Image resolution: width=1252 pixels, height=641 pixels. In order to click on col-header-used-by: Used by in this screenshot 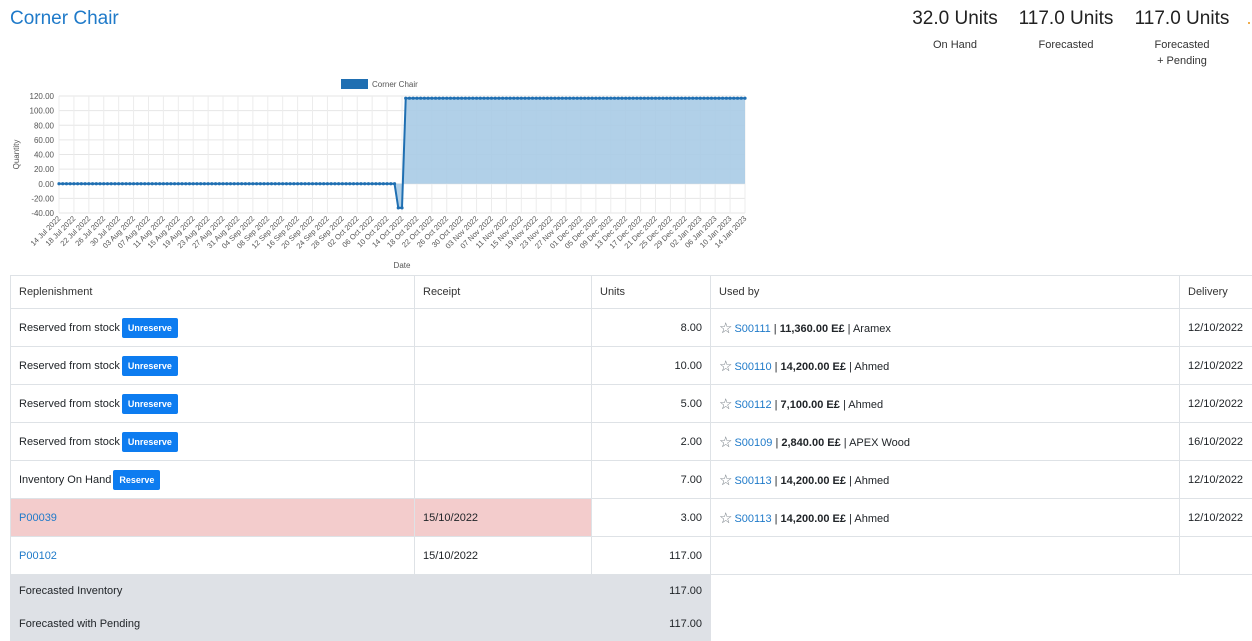, I will do `click(945, 292)`.